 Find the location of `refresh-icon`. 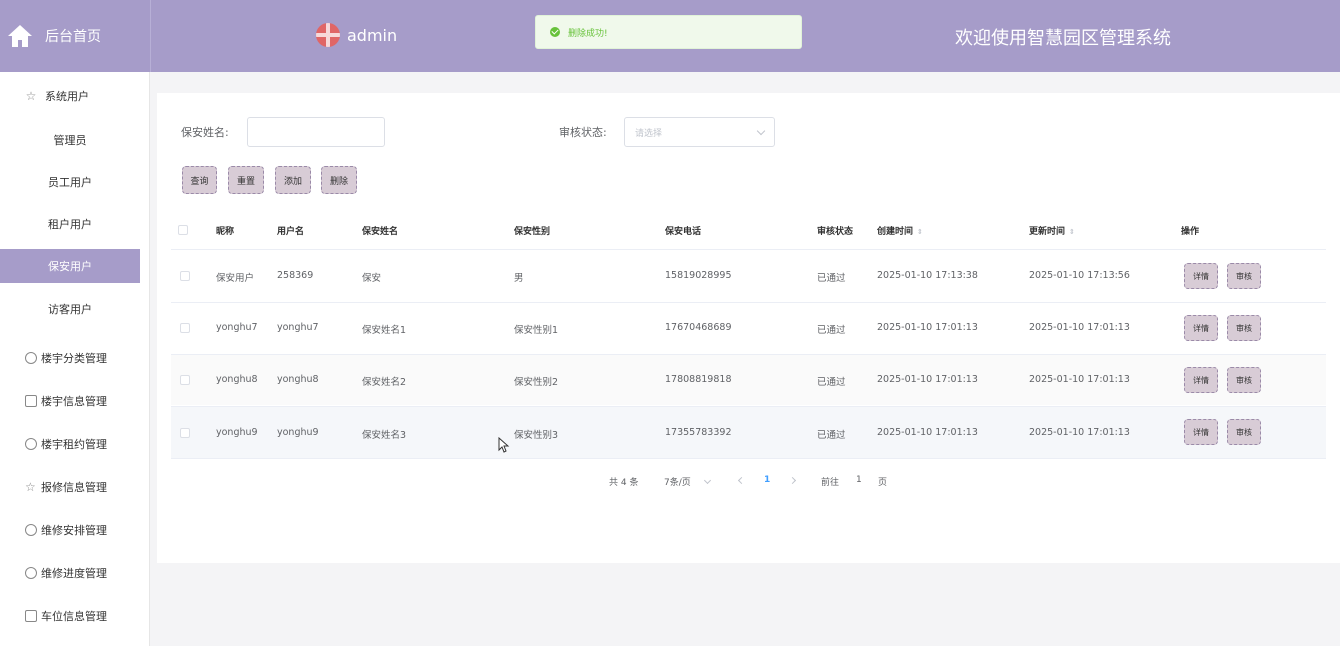

refresh-icon is located at coordinates (31, 444).